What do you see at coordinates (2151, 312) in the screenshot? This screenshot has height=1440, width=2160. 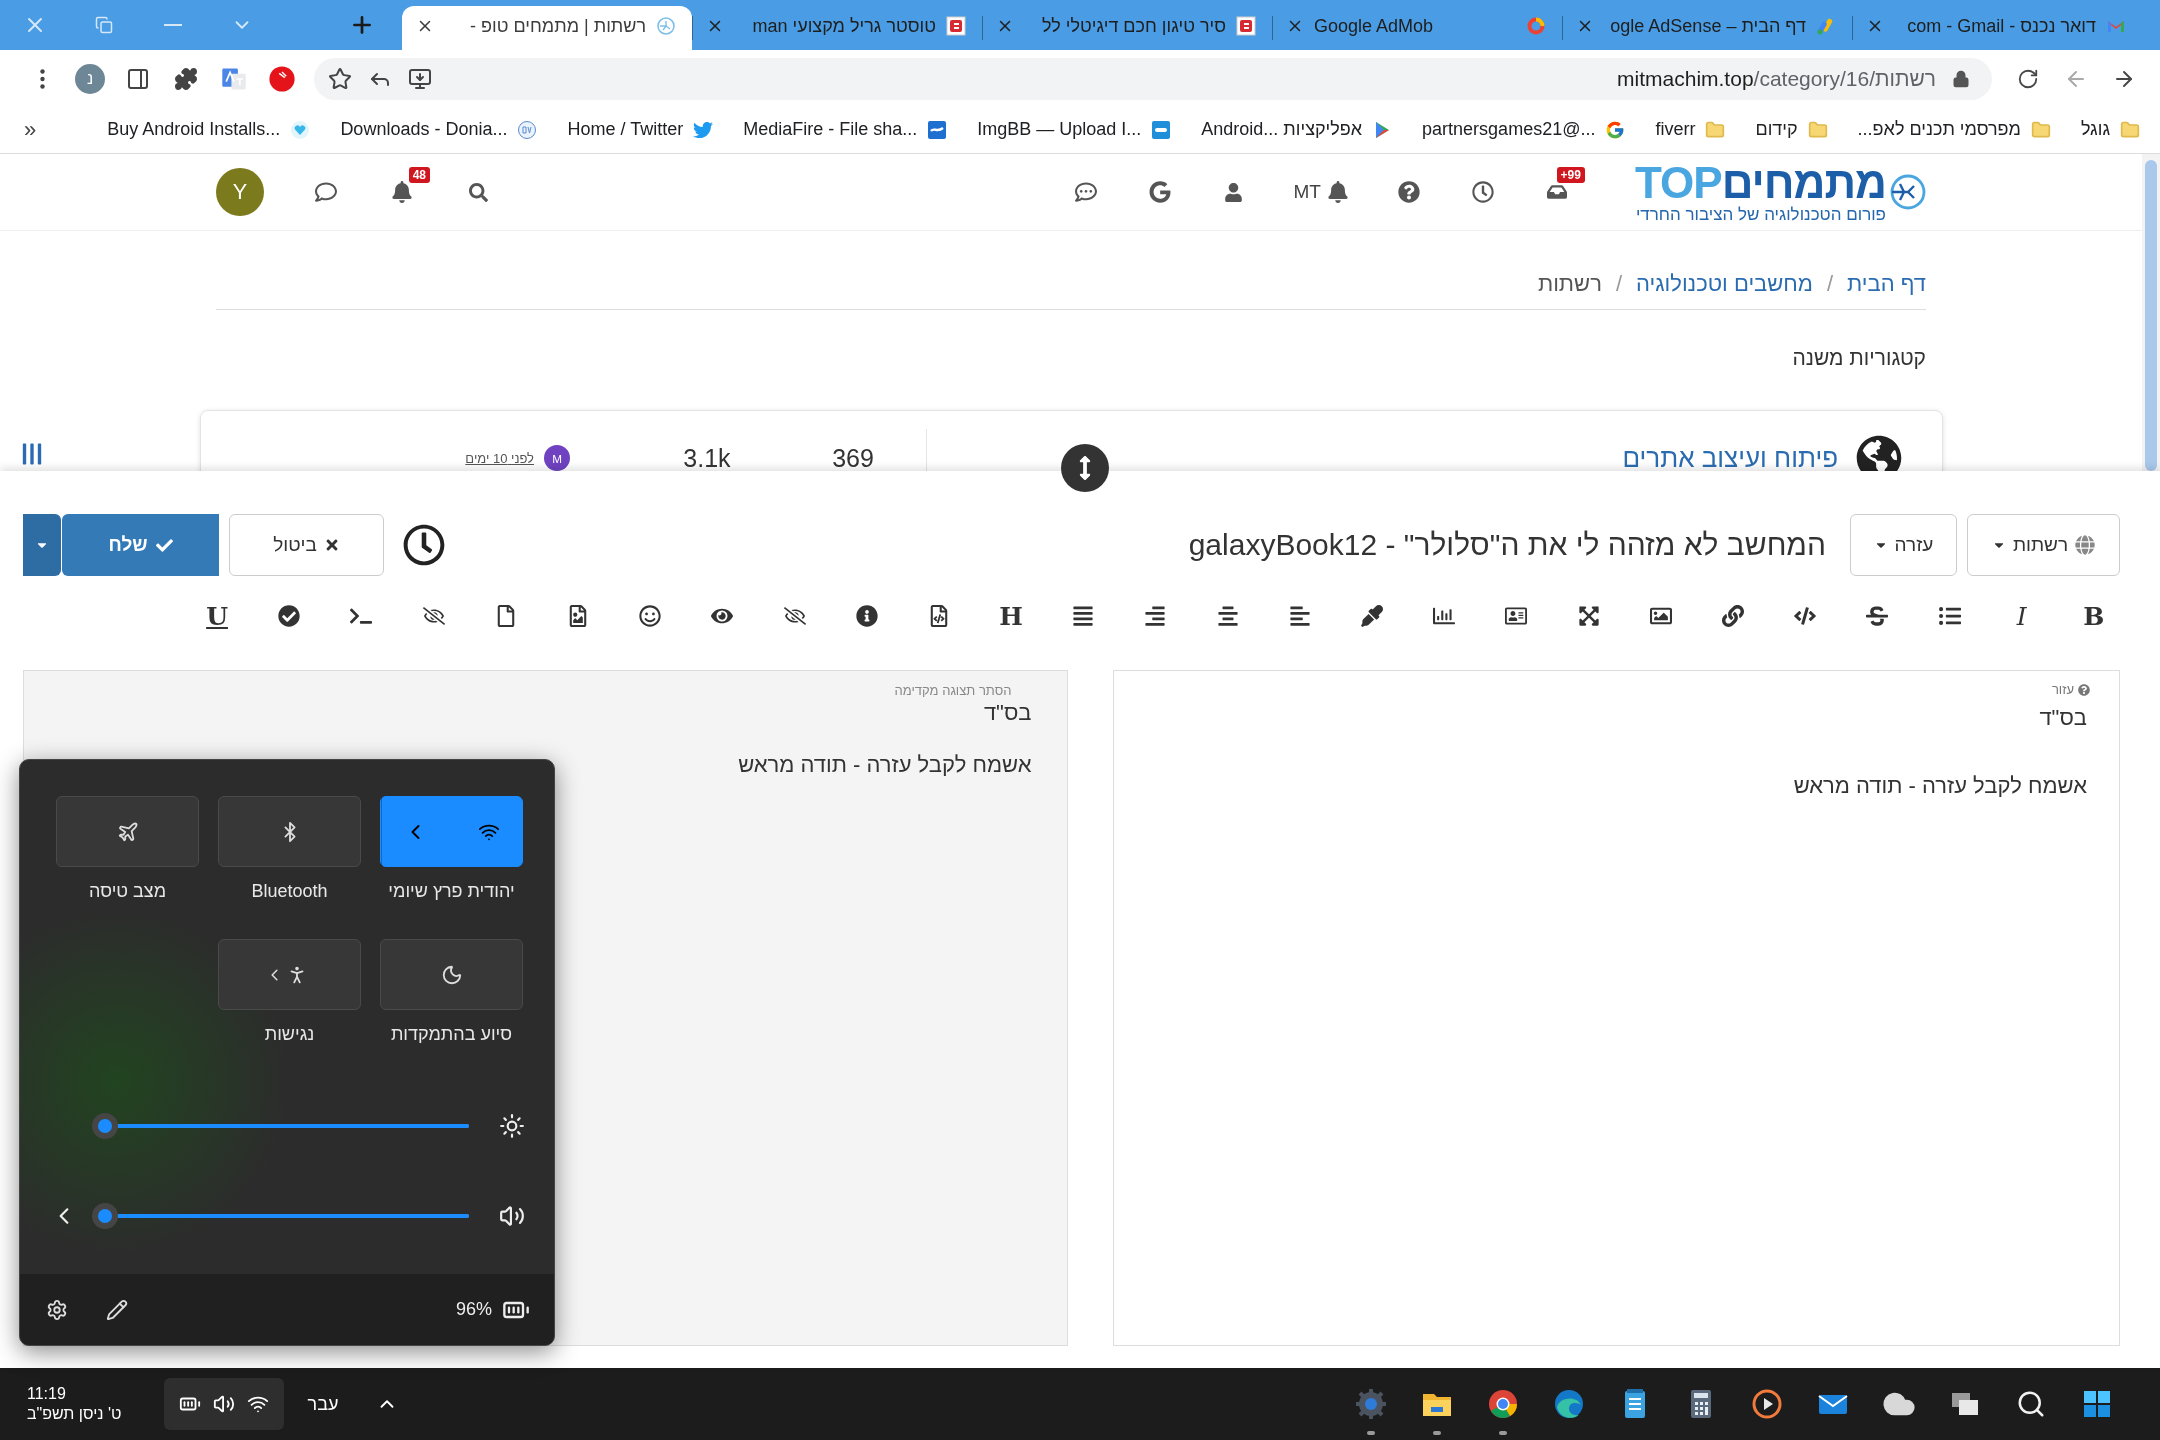 I see `scrollbar` at bounding box center [2151, 312].